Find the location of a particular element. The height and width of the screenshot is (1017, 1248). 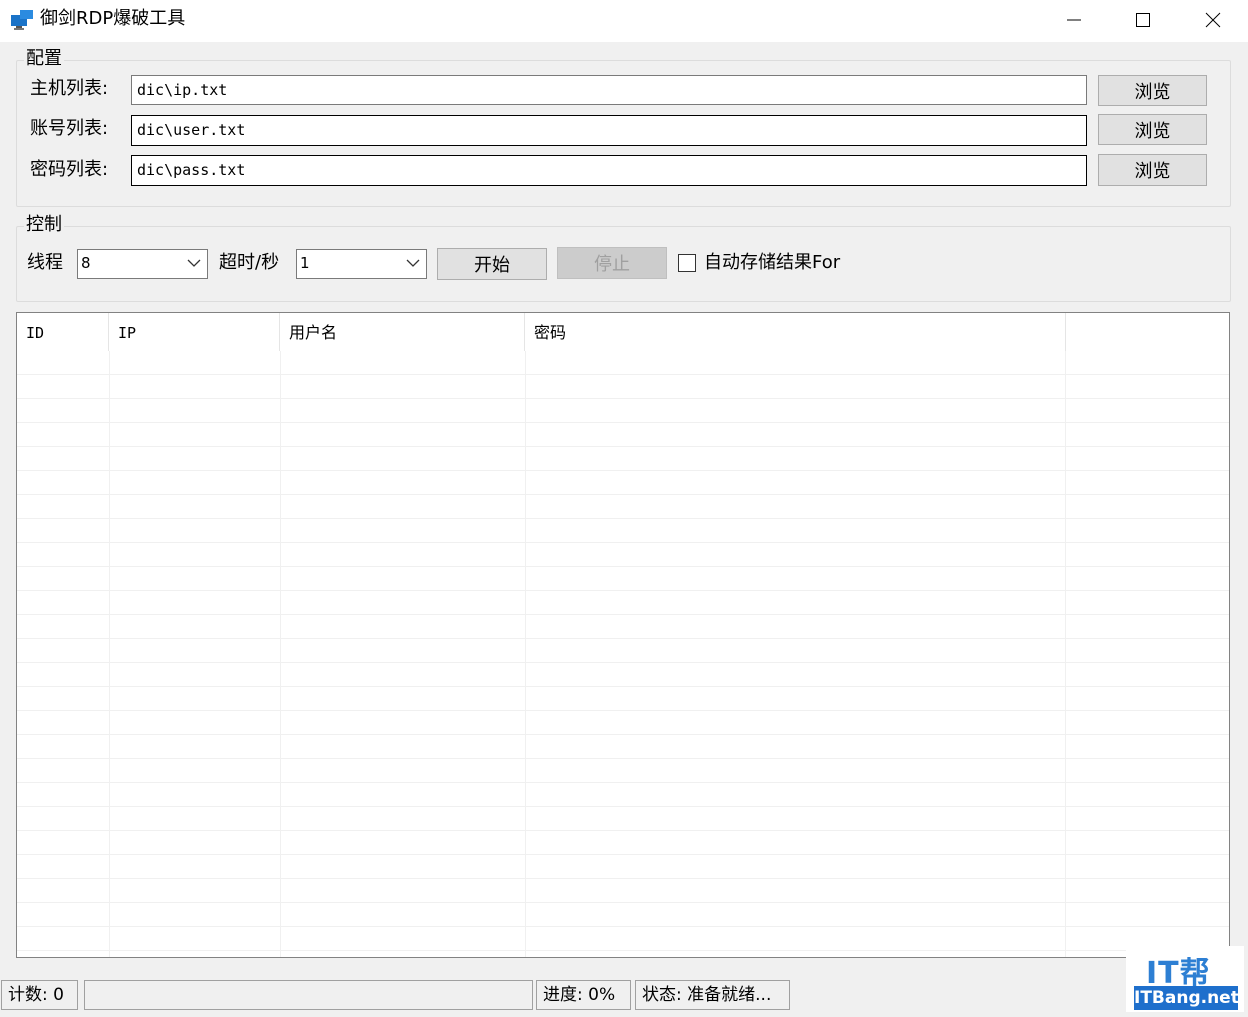

column-header-id: ID is located at coordinates (63, 332).